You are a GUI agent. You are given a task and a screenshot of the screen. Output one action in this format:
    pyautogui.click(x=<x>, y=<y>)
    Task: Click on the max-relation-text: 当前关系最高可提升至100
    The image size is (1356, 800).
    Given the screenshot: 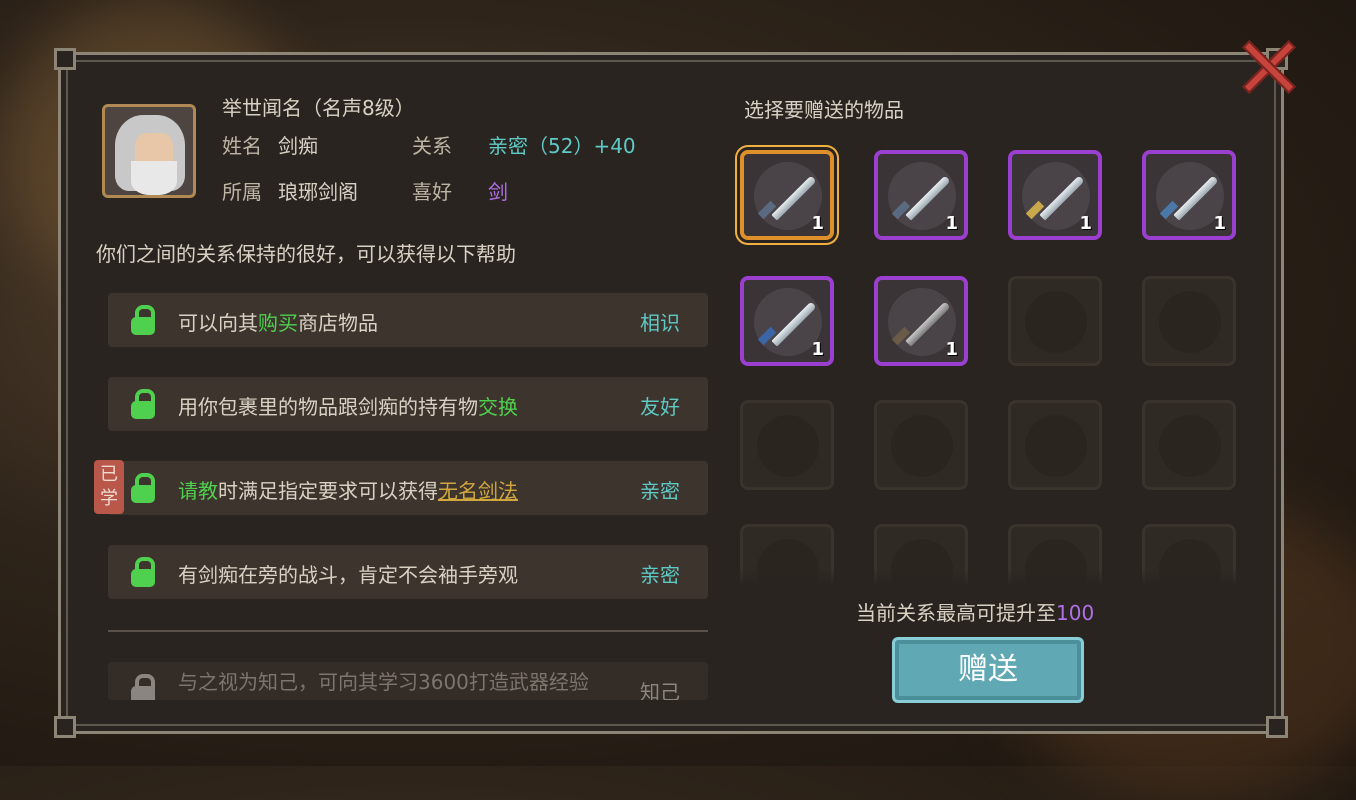 What is the action you would take?
    pyautogui.click(x=975, y=613)
    